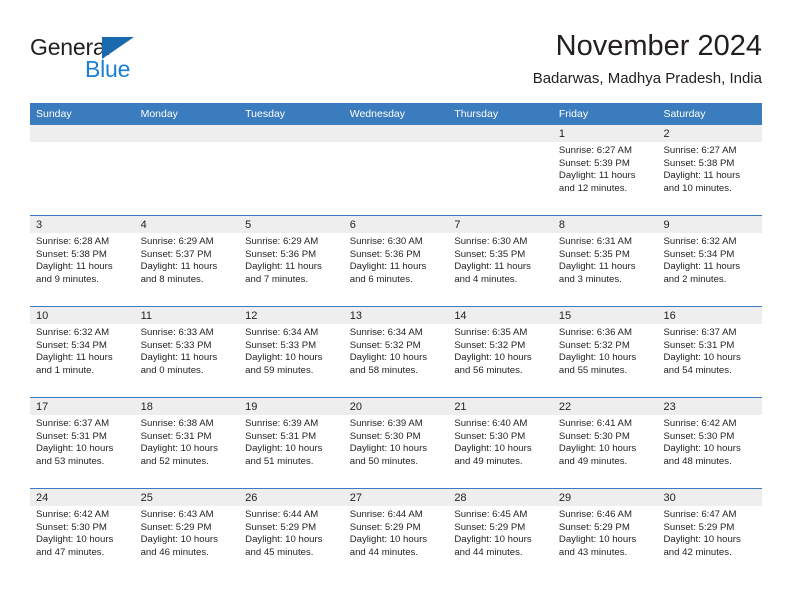 This screenshot has width=792, height=612. What do you see at coordinates (491, 514) in the screenshot?
I see `sunrise-text: Sunrise: 6:45 AM` at bounding box center [491, 514].